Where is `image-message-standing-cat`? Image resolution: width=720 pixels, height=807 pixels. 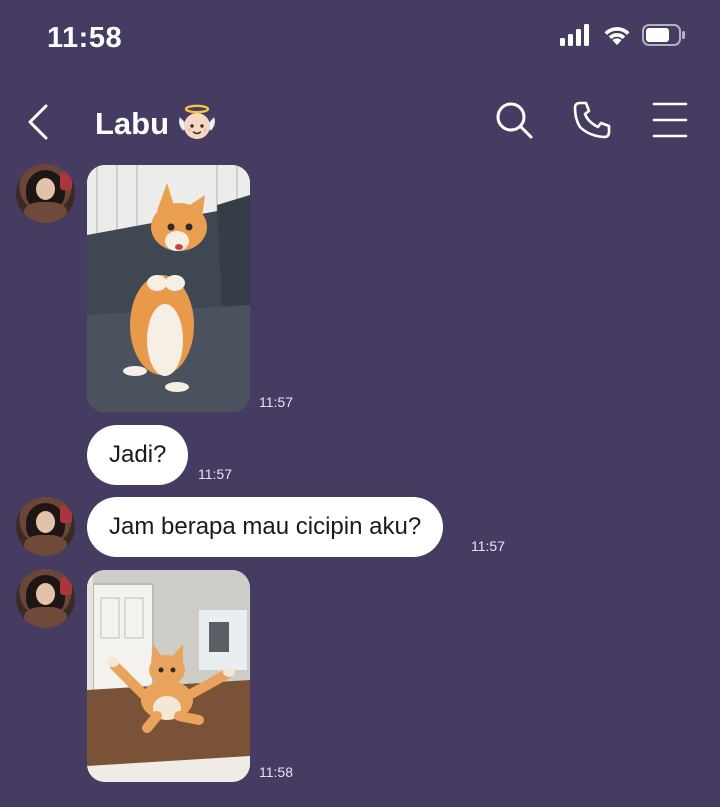 image-message-standing-cat is located at coordinates (168, 288).